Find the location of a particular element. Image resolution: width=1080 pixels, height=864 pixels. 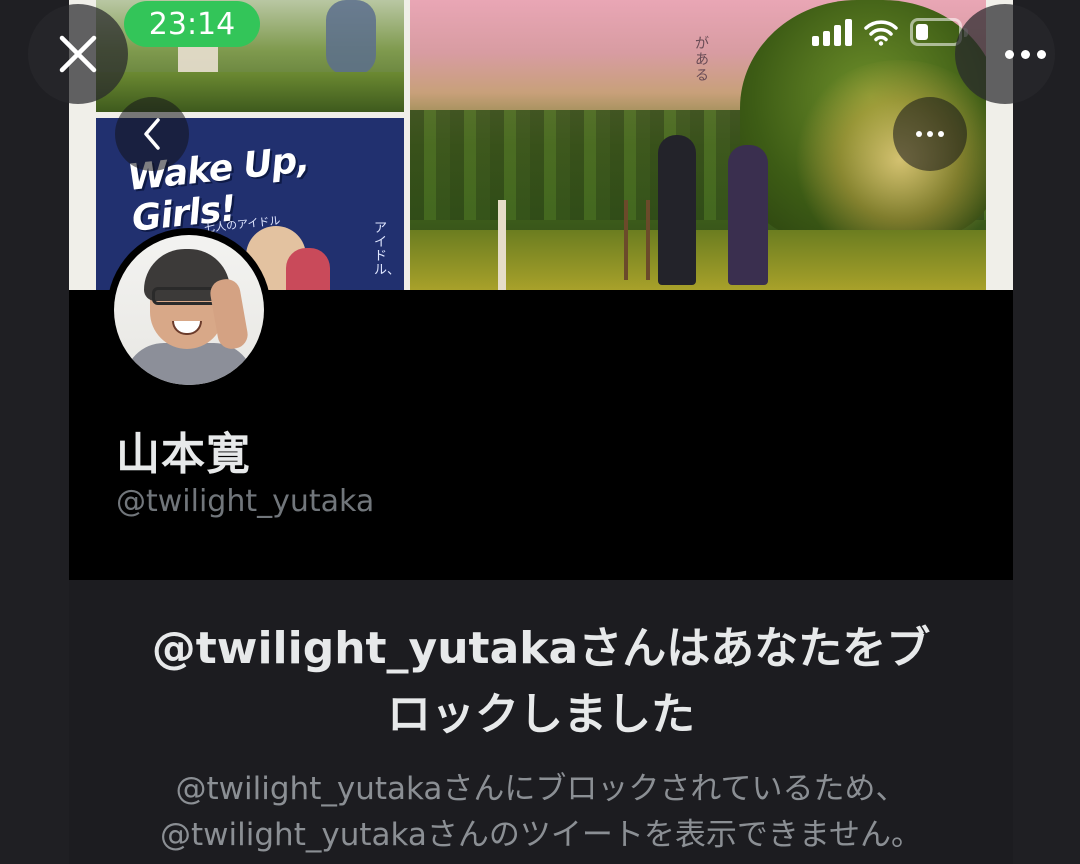

more-options-icon is located at coordinates (1025, 54).